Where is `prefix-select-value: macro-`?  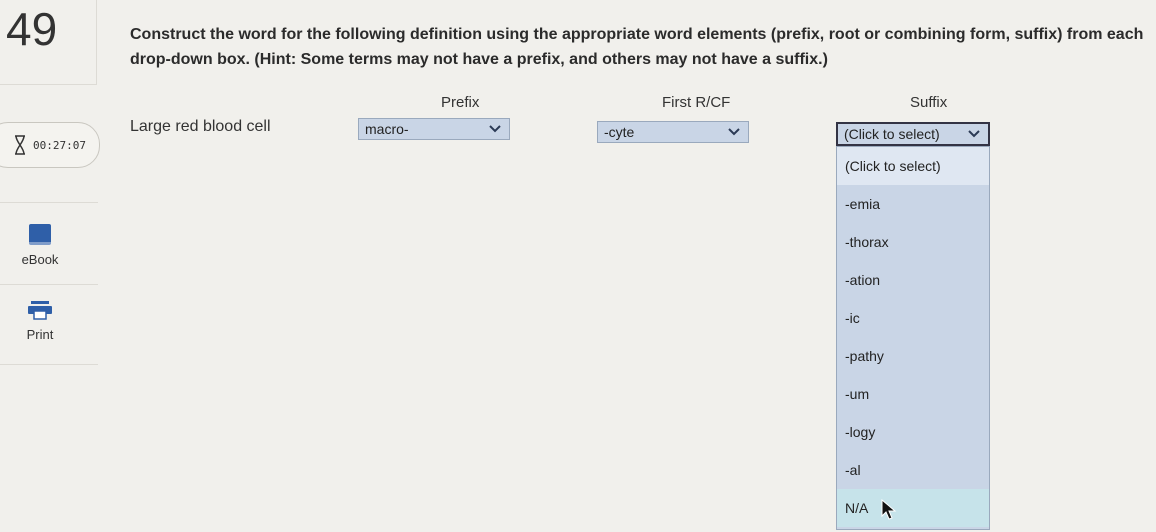
prefix-select-value: macro- is located at coordinates (387, 129).